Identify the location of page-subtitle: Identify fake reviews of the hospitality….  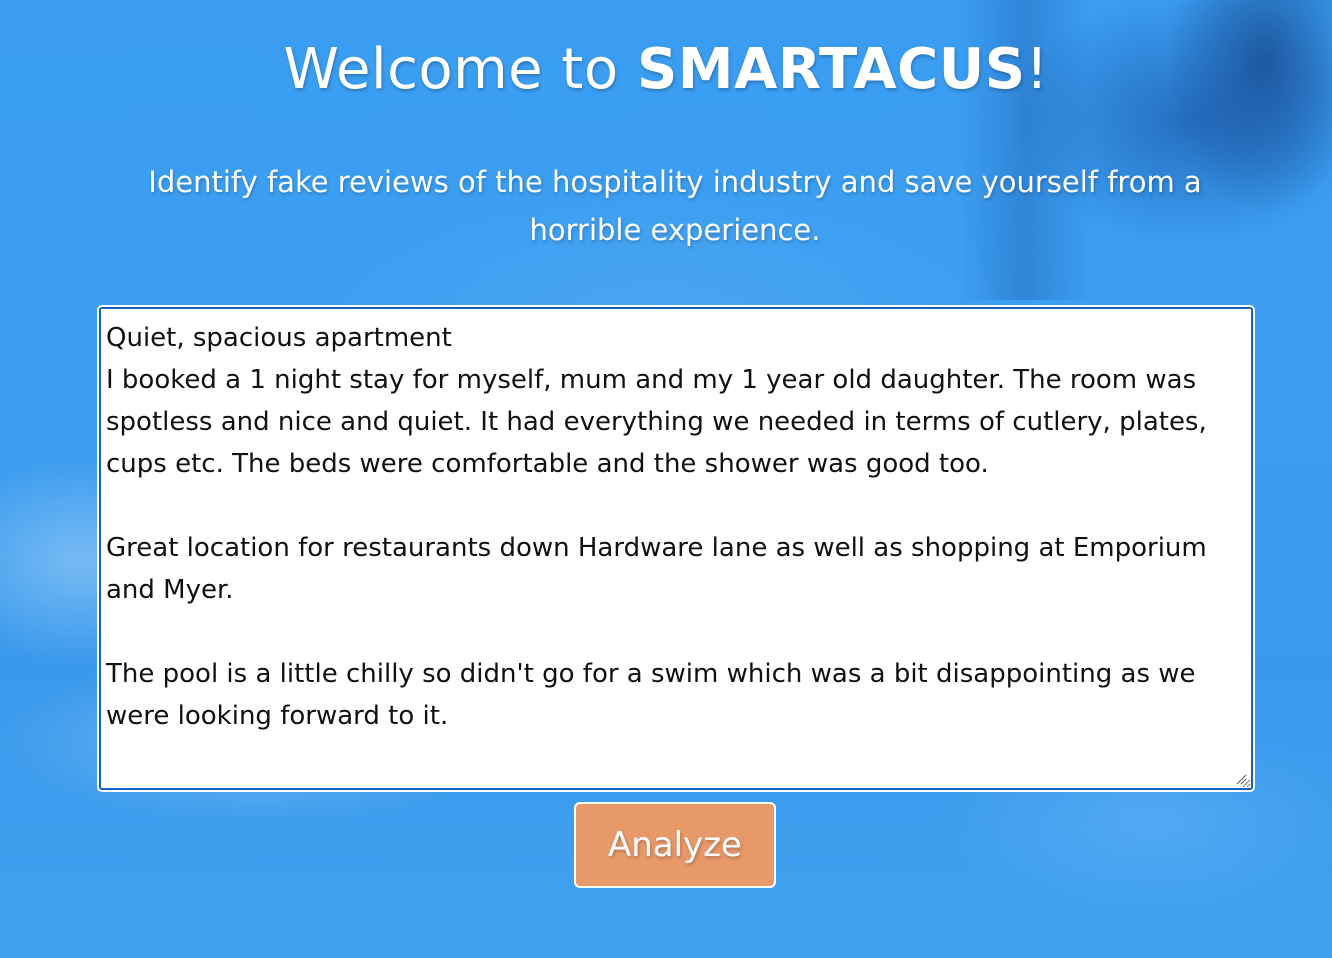
(675, 206).